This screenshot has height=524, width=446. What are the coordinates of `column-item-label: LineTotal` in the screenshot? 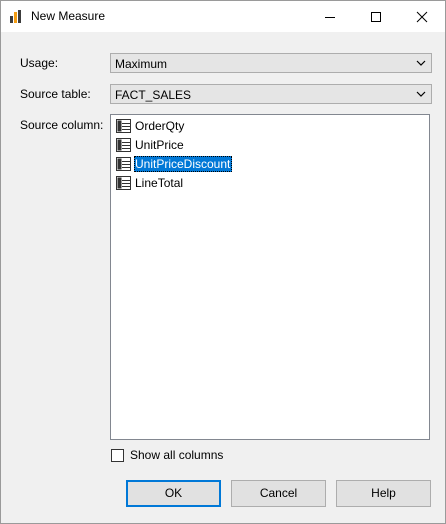 It's located at (159, 183).